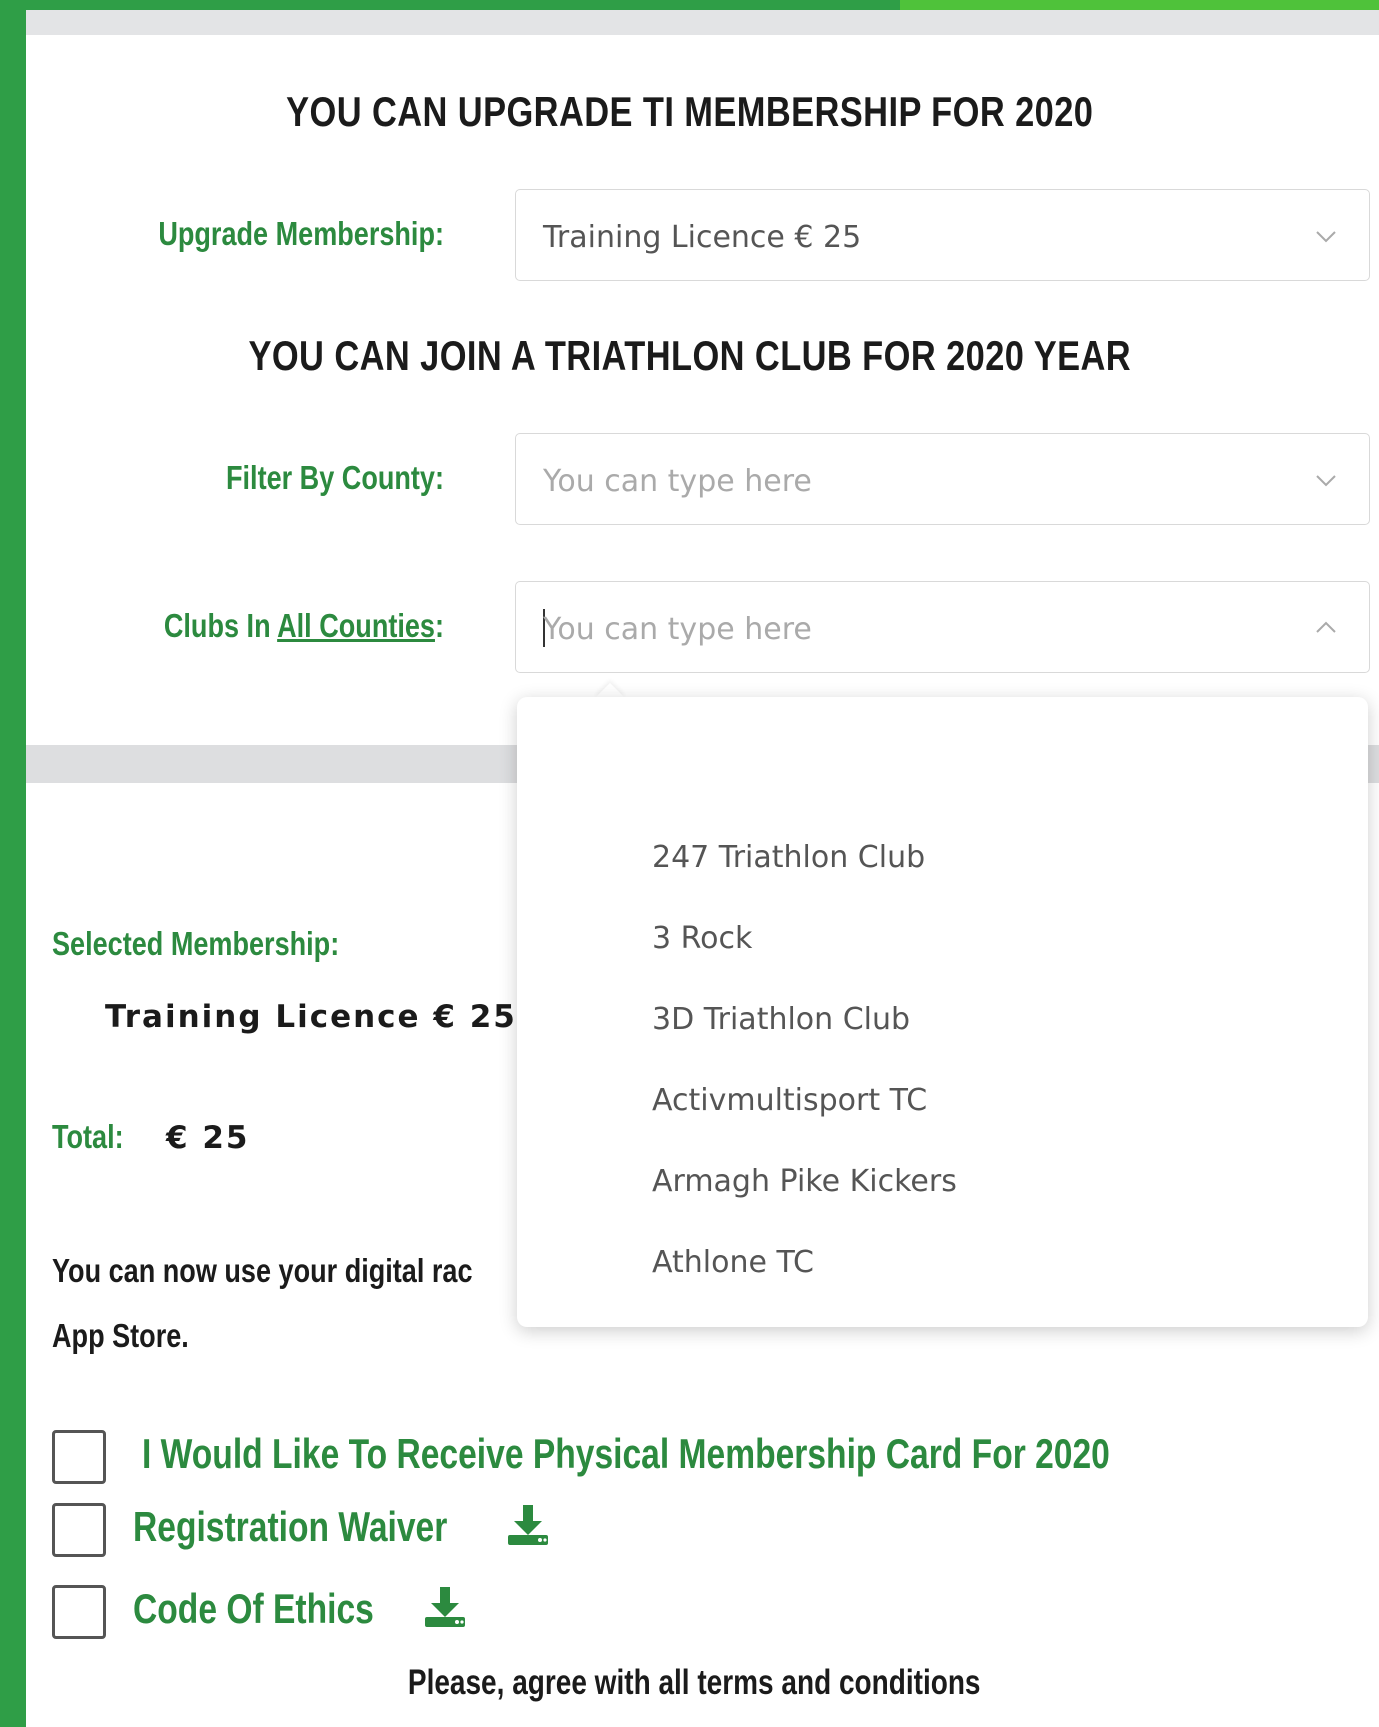 The width and height of the screenshot is (1379, 1727). Describe the element at coordinates (942, 1262) in the screenshot. I see `club-option: Athlone TC` at that location.